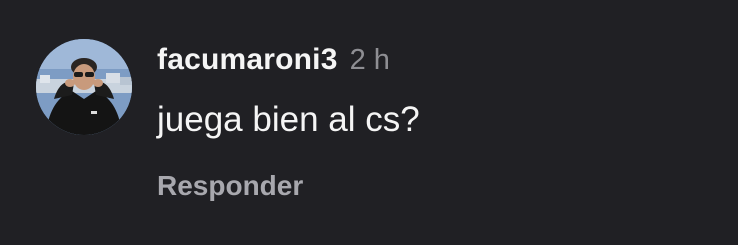  I want to click on avatar, so click(84, 87).